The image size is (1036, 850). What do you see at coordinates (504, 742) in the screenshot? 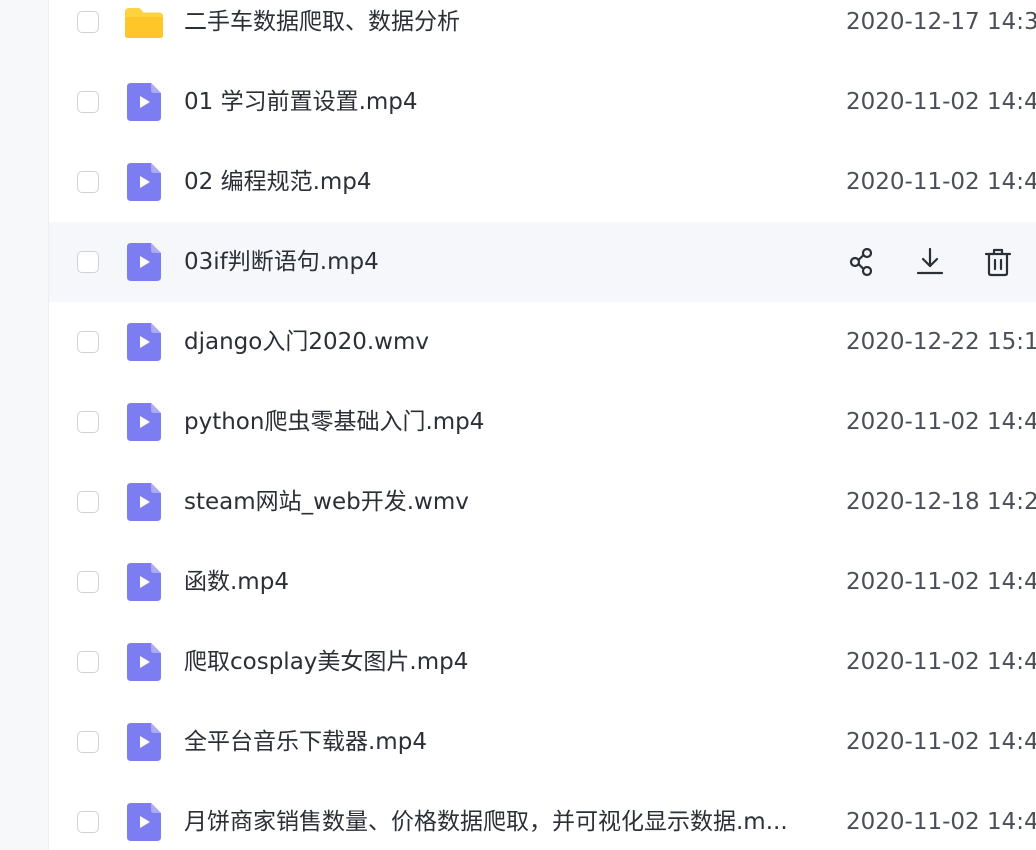
I see `file-name: 全平台音乐下载器.mp4` at bounding box center [504, 742].